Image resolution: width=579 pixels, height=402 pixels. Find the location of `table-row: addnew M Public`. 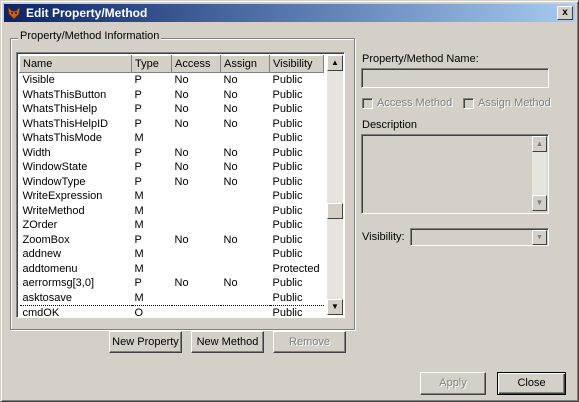

table-row: addnew M Public is located at coordinates (172, 254).